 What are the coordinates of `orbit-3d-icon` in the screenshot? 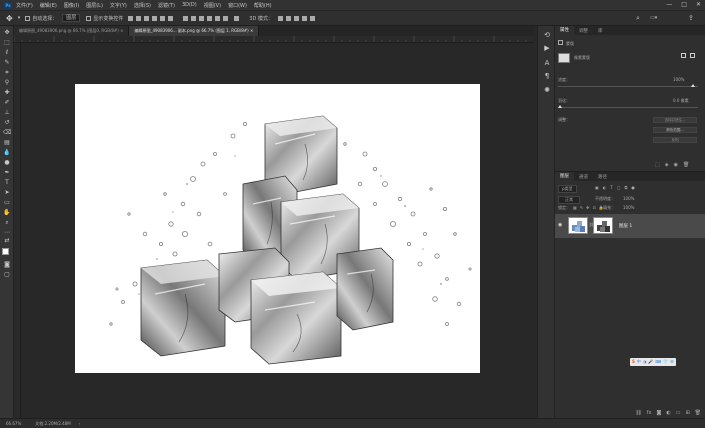 It's located at (280, 18).